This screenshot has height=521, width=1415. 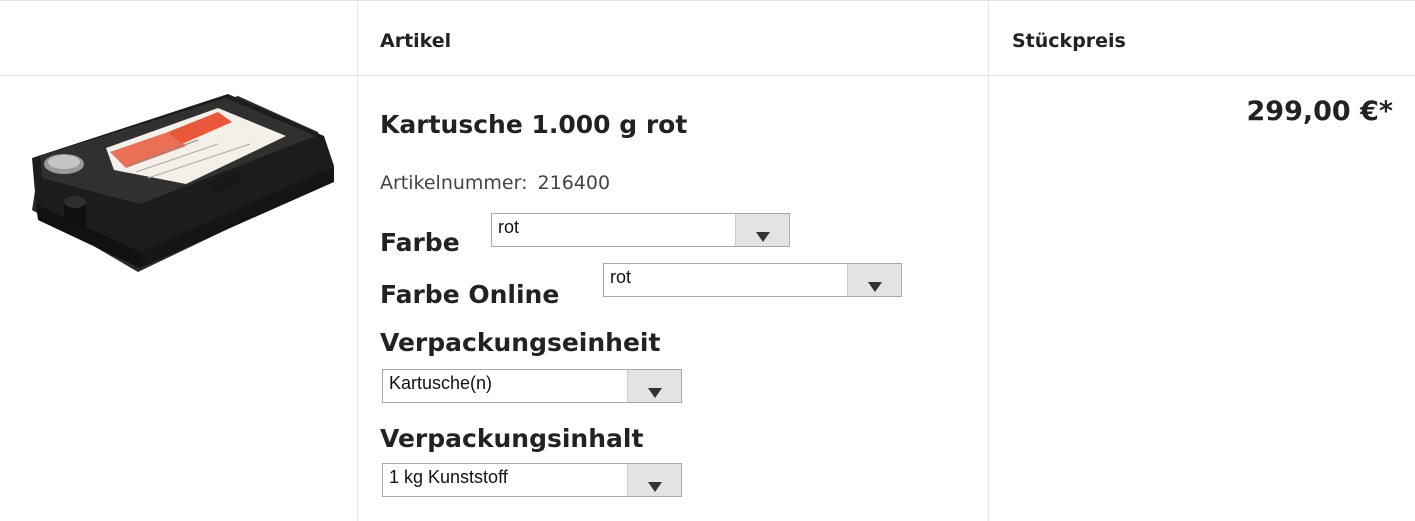 I want to click on farbe-select-value: rot, so click(x=509, y=227).